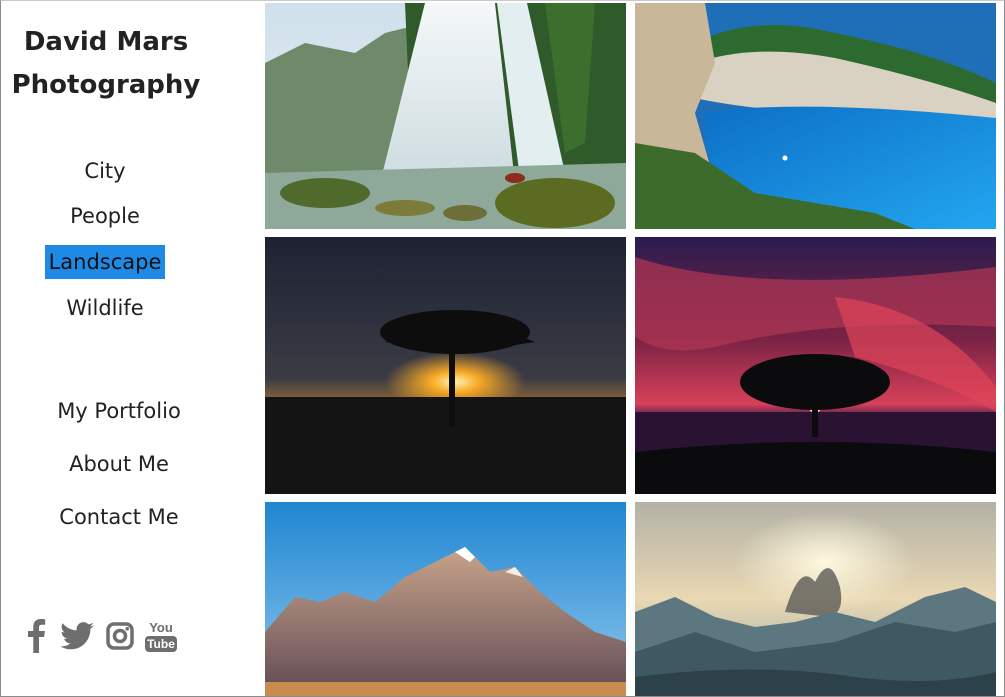  I want to click on twitter-icon, so click(77, 636).